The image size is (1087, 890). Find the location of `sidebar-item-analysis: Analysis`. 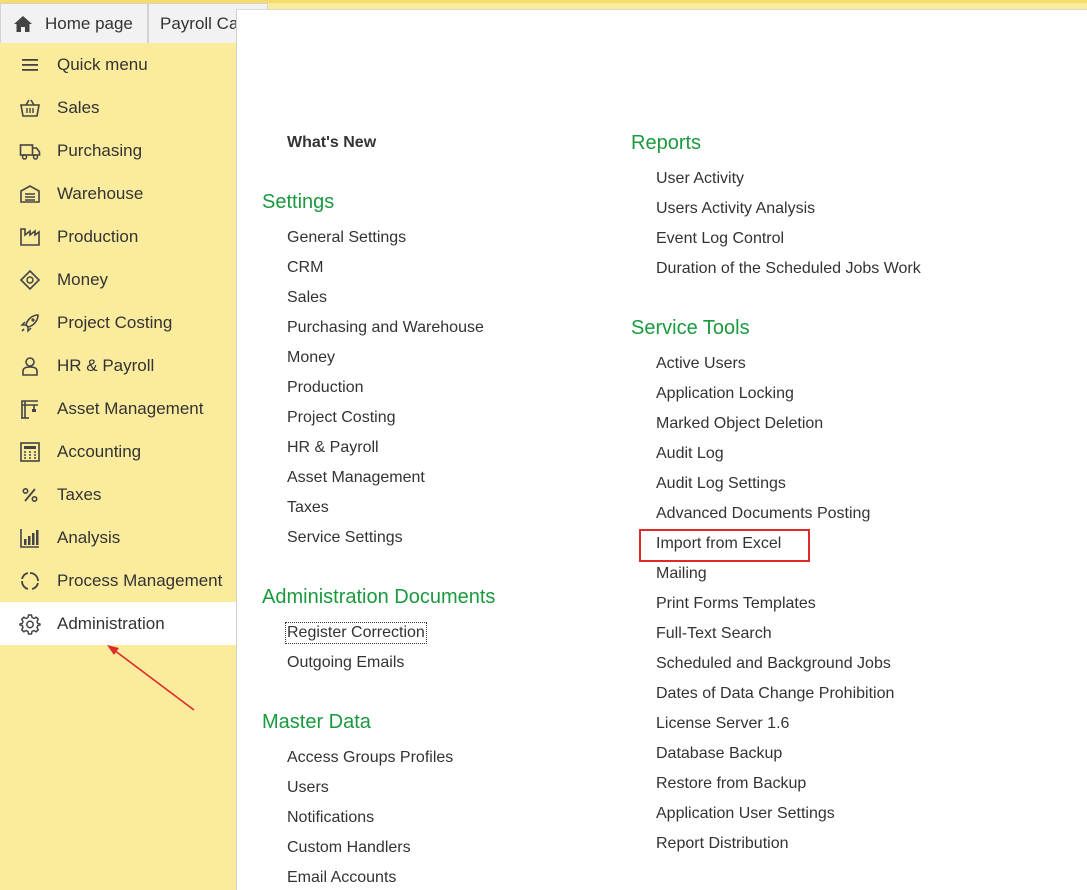

sidebar-item-analysis: Analysis is located at coordinates (118, 537).